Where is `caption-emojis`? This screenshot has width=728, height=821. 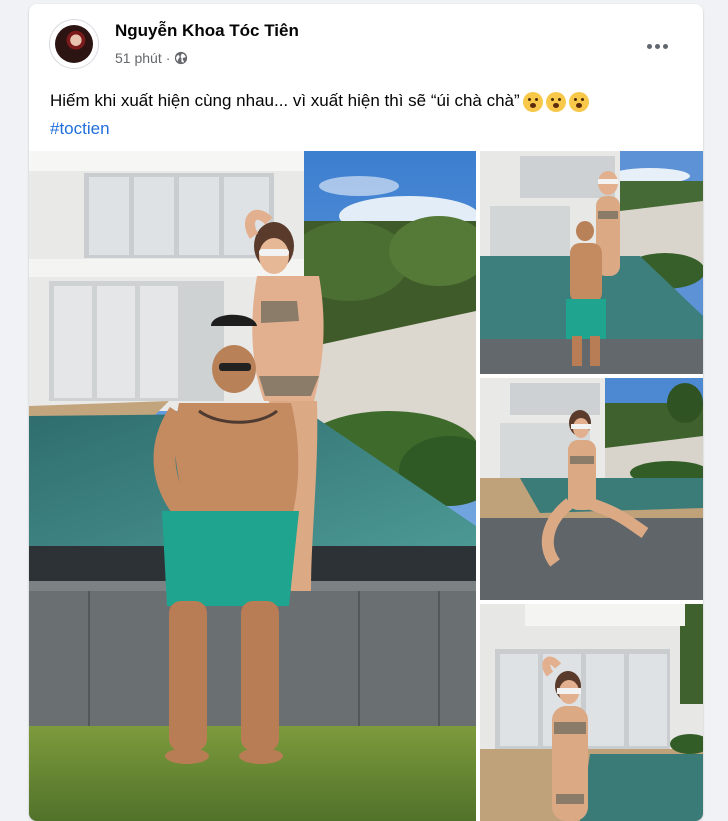 caption-emojis is located at coordinates (555, 101).